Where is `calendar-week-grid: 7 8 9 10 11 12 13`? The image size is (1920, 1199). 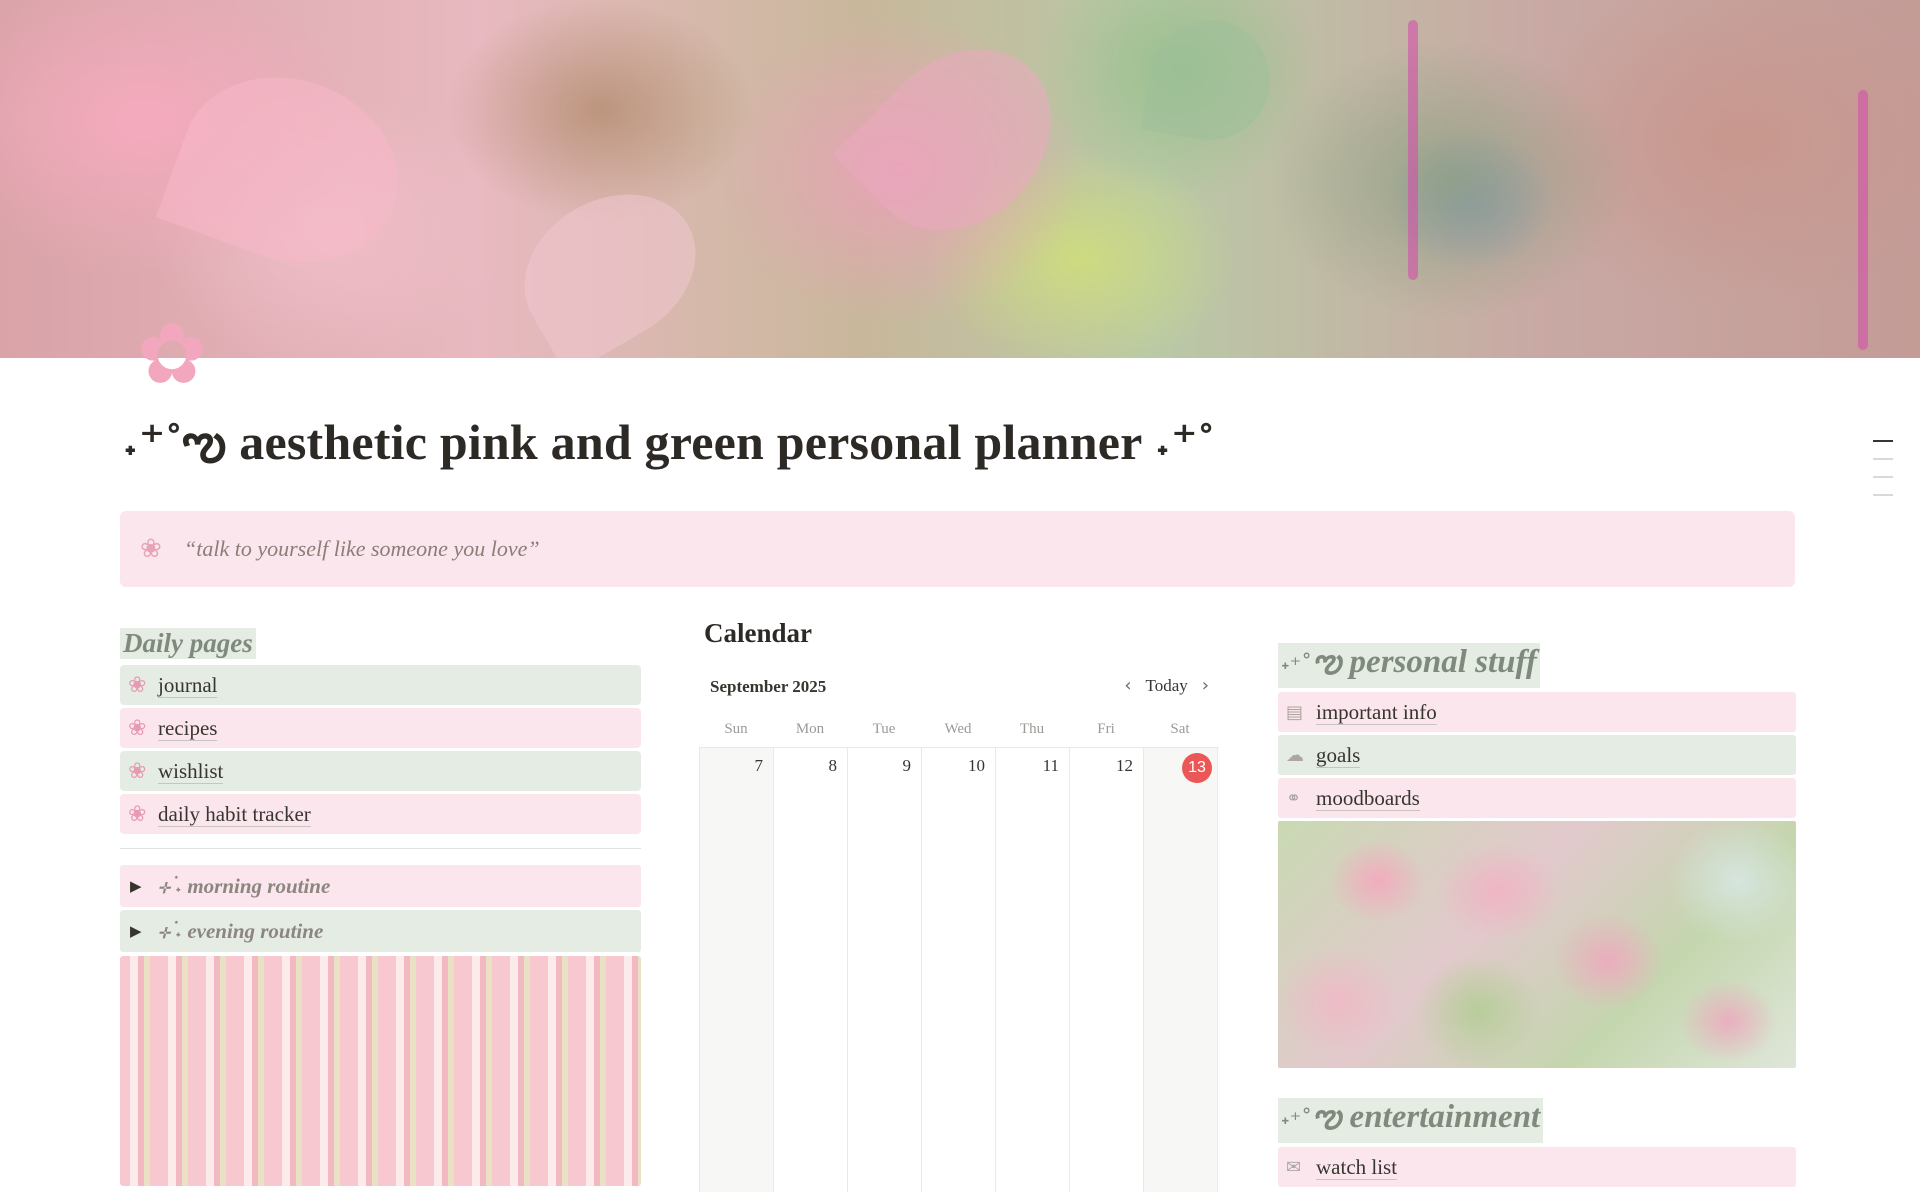
calendar-week-grid: 7 8 9 10 11 12 13 is located at coordinates (959, 969).